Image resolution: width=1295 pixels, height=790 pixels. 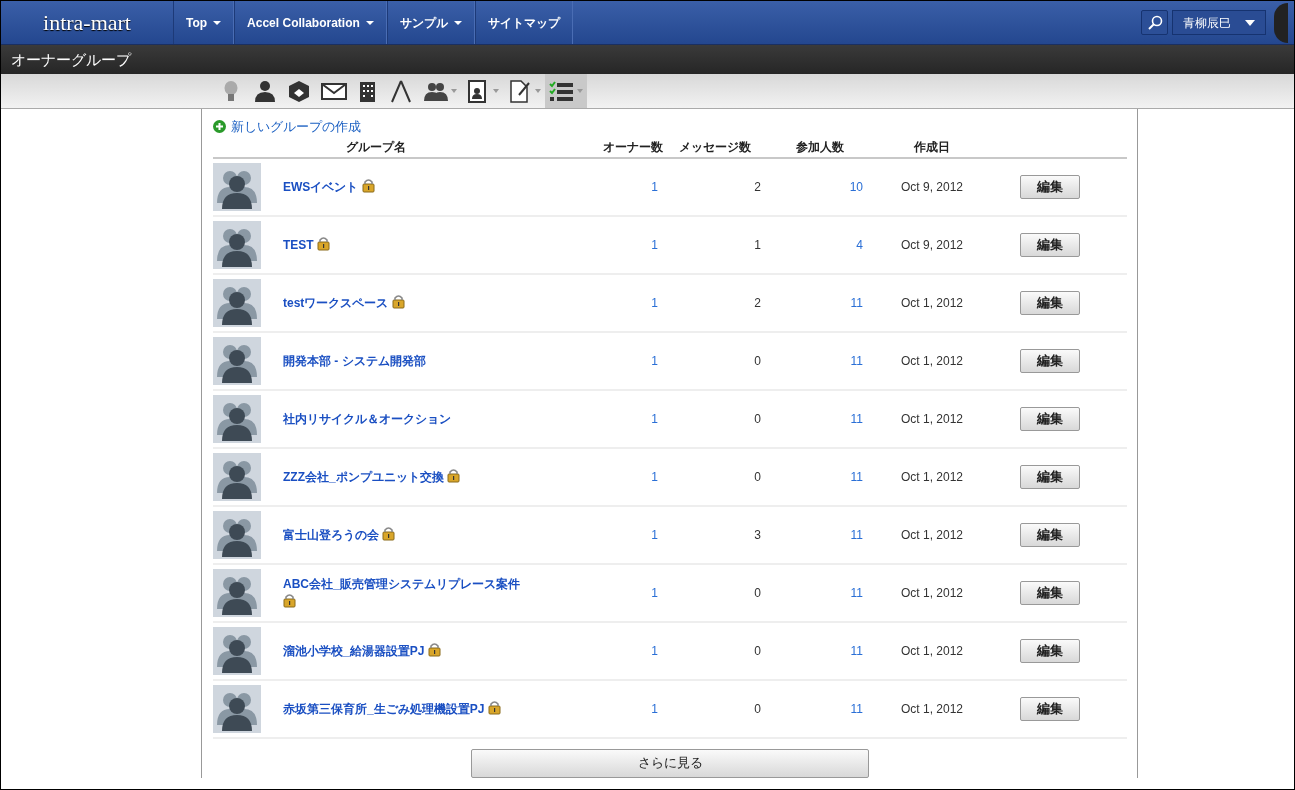 What do you see at coordinates (647, 59) in the screenshot?
I see `page-title: オーナーグループ` at bounding box center [647, 59].